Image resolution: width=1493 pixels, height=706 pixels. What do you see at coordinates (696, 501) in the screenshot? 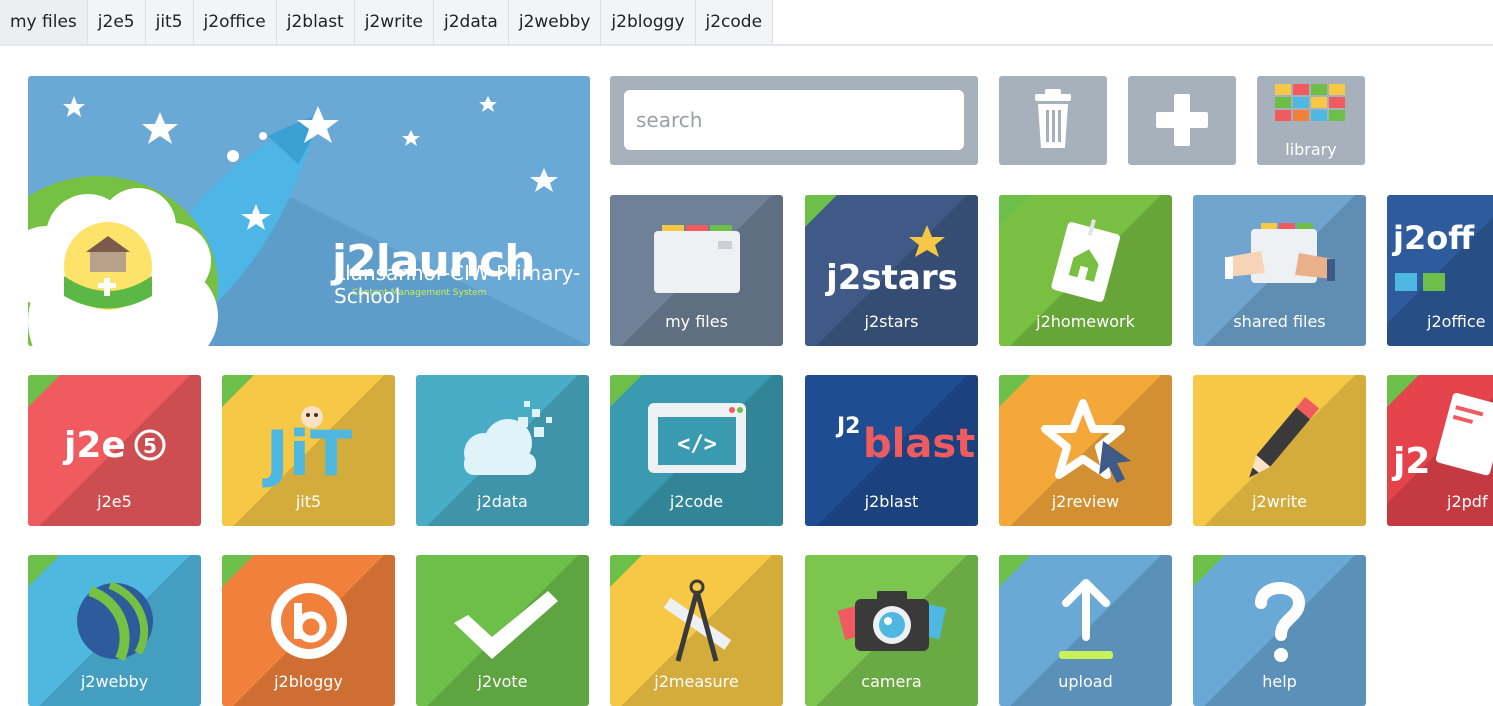
I see `tile-label: j2code` at bounding box center [696, 501].